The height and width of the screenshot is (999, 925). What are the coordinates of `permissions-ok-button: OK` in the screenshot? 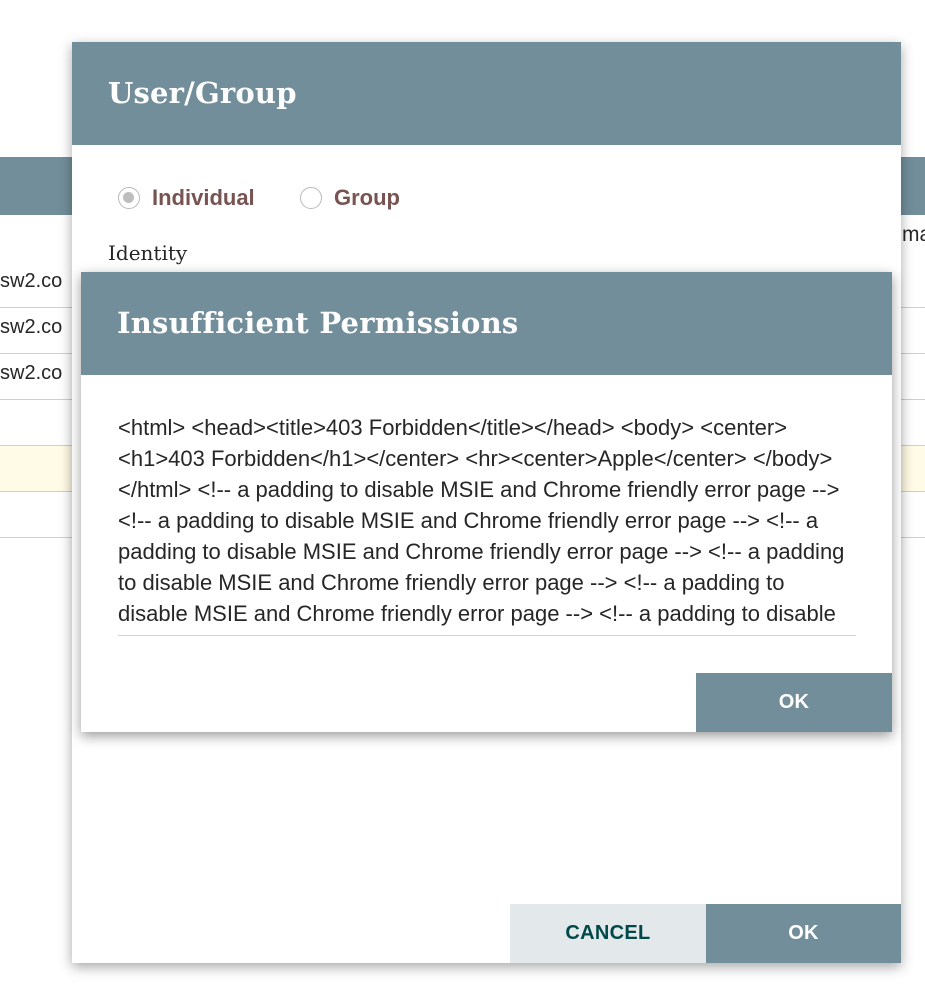 It's located at (794, 702).